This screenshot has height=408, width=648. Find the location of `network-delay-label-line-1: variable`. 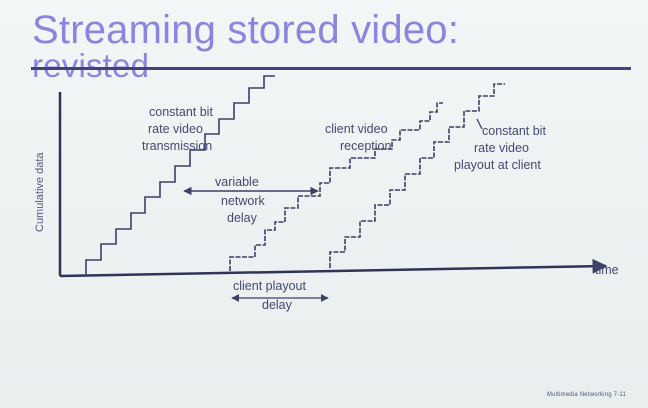

network-delay-label-line-1: variable is located at coordinates (237, 182).